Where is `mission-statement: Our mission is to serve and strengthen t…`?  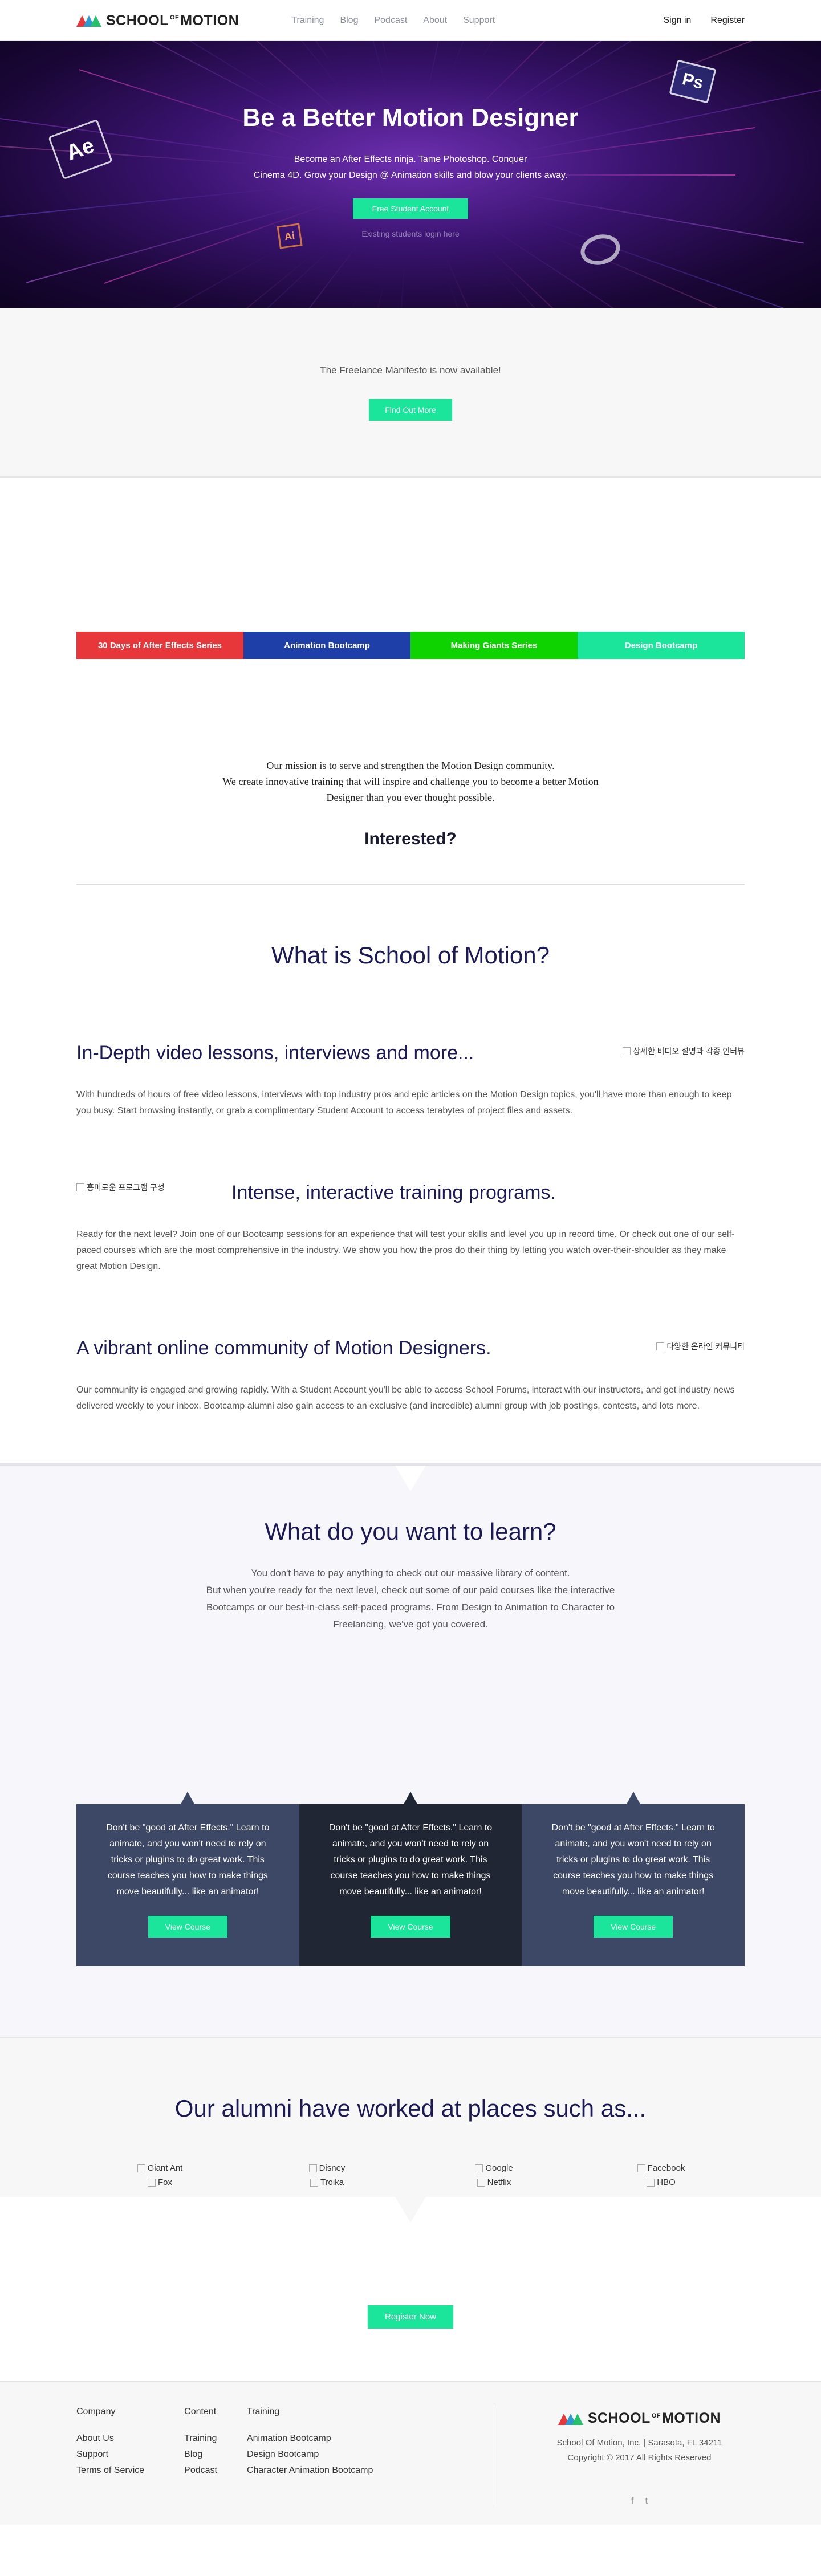
mission-statement: Our mission is to serve and strengthen t… is located at coordinates (410, 781).